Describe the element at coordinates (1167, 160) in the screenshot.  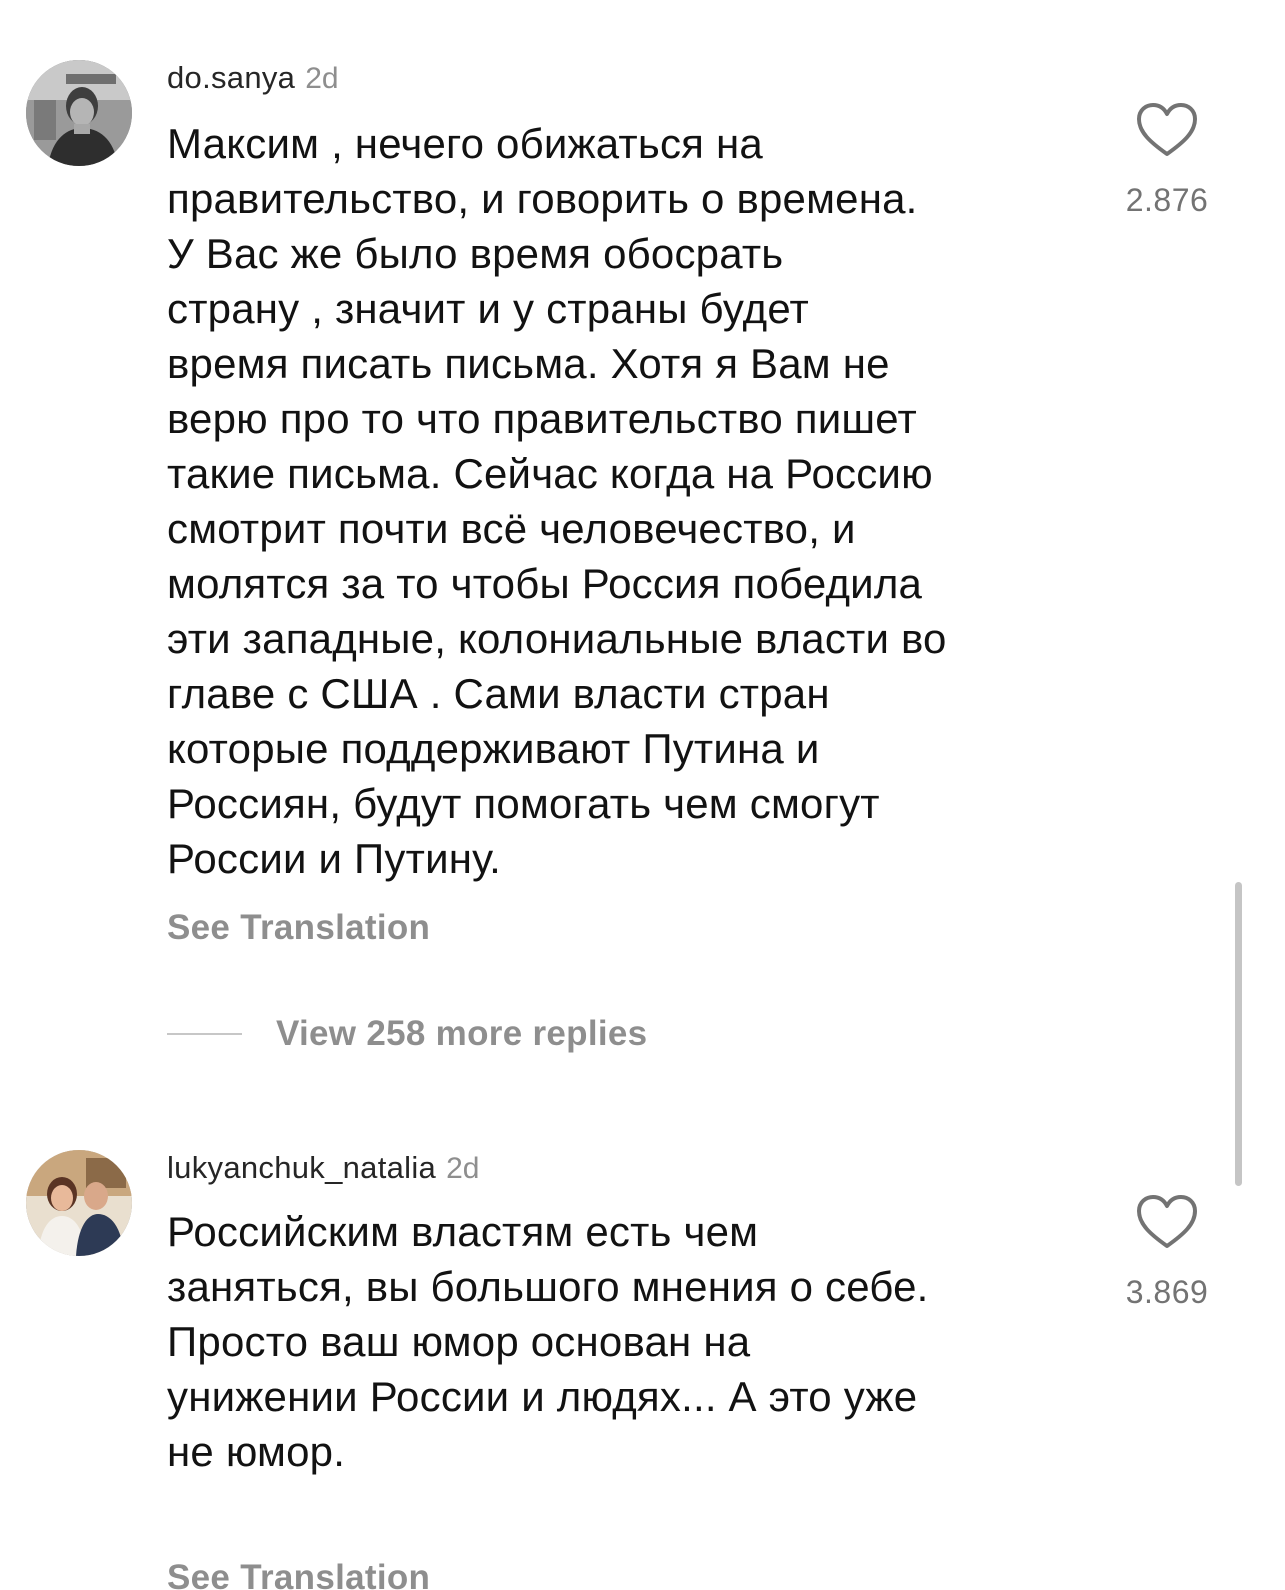
I see `like-control: 2.876` at that location.